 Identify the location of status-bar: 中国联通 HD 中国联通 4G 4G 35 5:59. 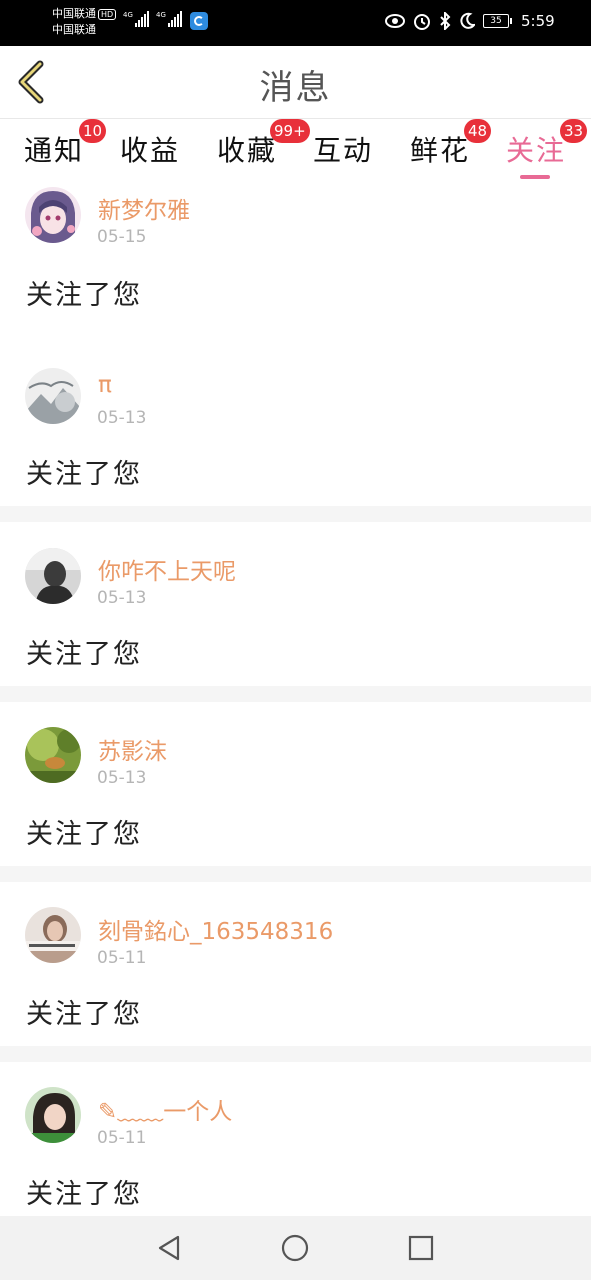
(295, 23).